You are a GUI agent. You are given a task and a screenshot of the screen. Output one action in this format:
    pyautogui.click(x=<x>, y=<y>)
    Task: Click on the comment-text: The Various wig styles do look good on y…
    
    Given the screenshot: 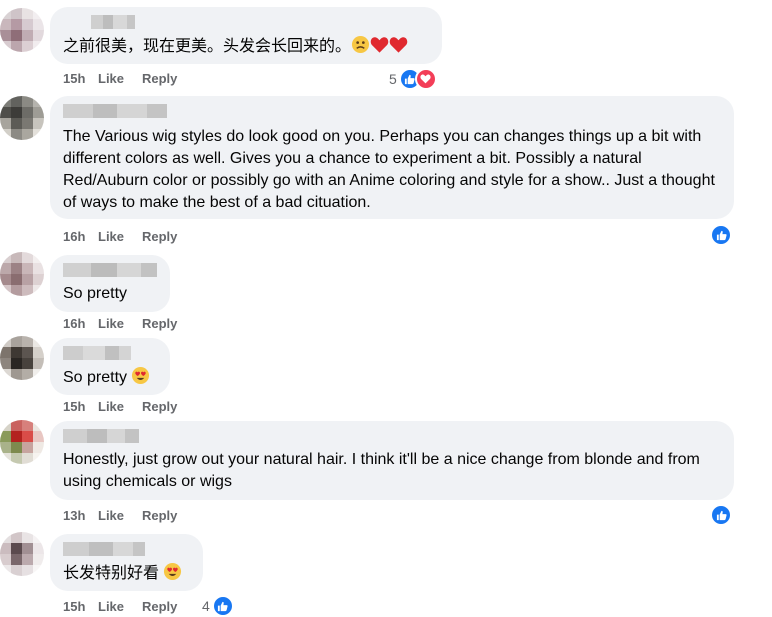 What is the action you would take?
    pyautogui.click(x=389, y=169)
    